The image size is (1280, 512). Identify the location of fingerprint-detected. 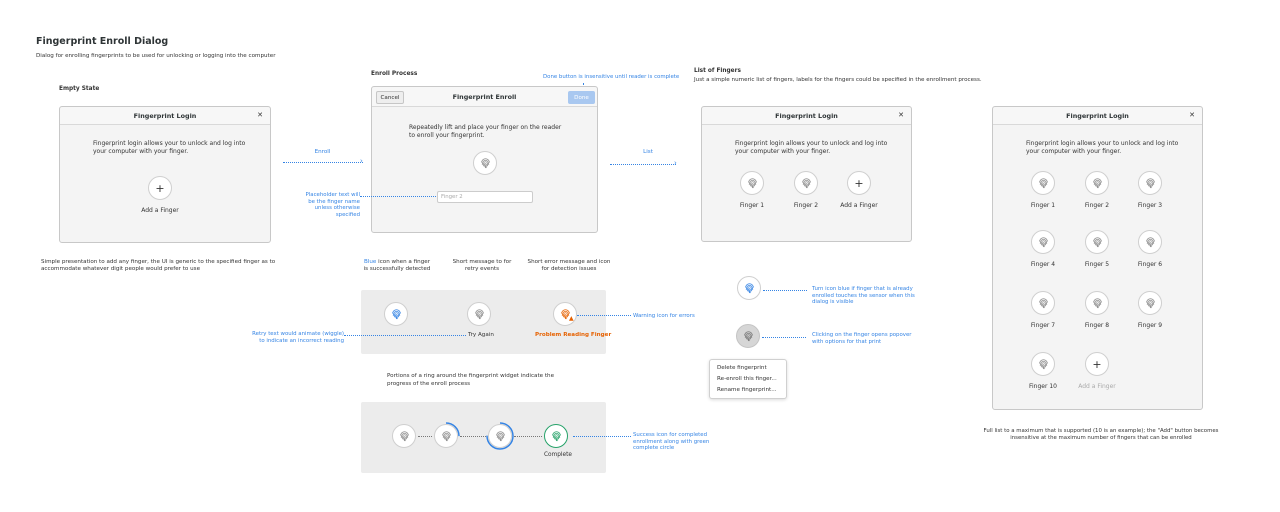
(396, 314).